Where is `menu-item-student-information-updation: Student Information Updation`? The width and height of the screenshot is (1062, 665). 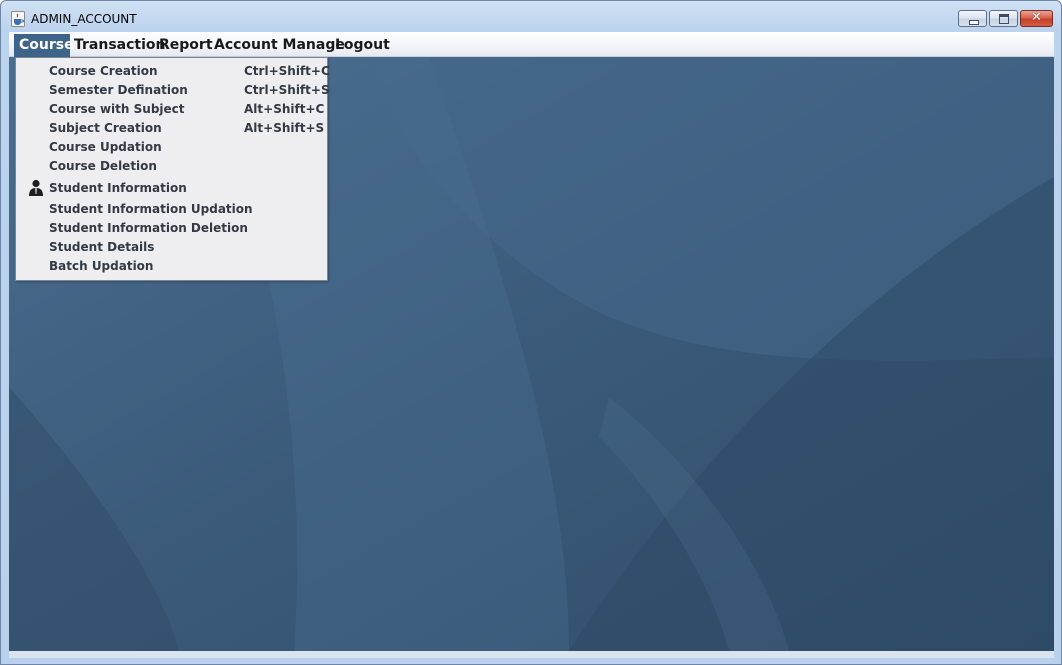
menu-item-student-information-updation: Student Information Updation is located at coordinates (171, 209).